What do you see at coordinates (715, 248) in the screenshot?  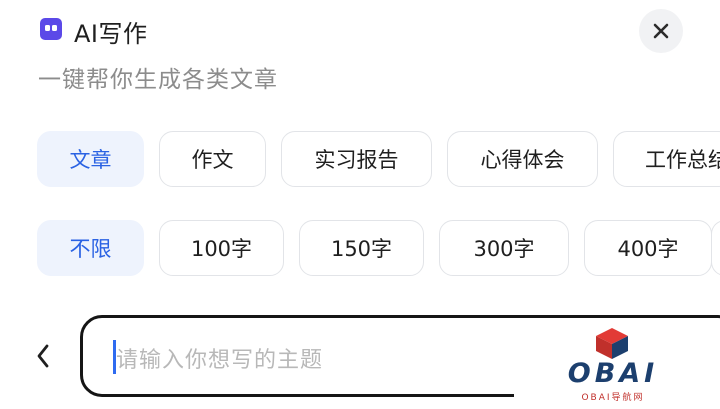 I see `chip-length-more` at bounding box center [715, 248].